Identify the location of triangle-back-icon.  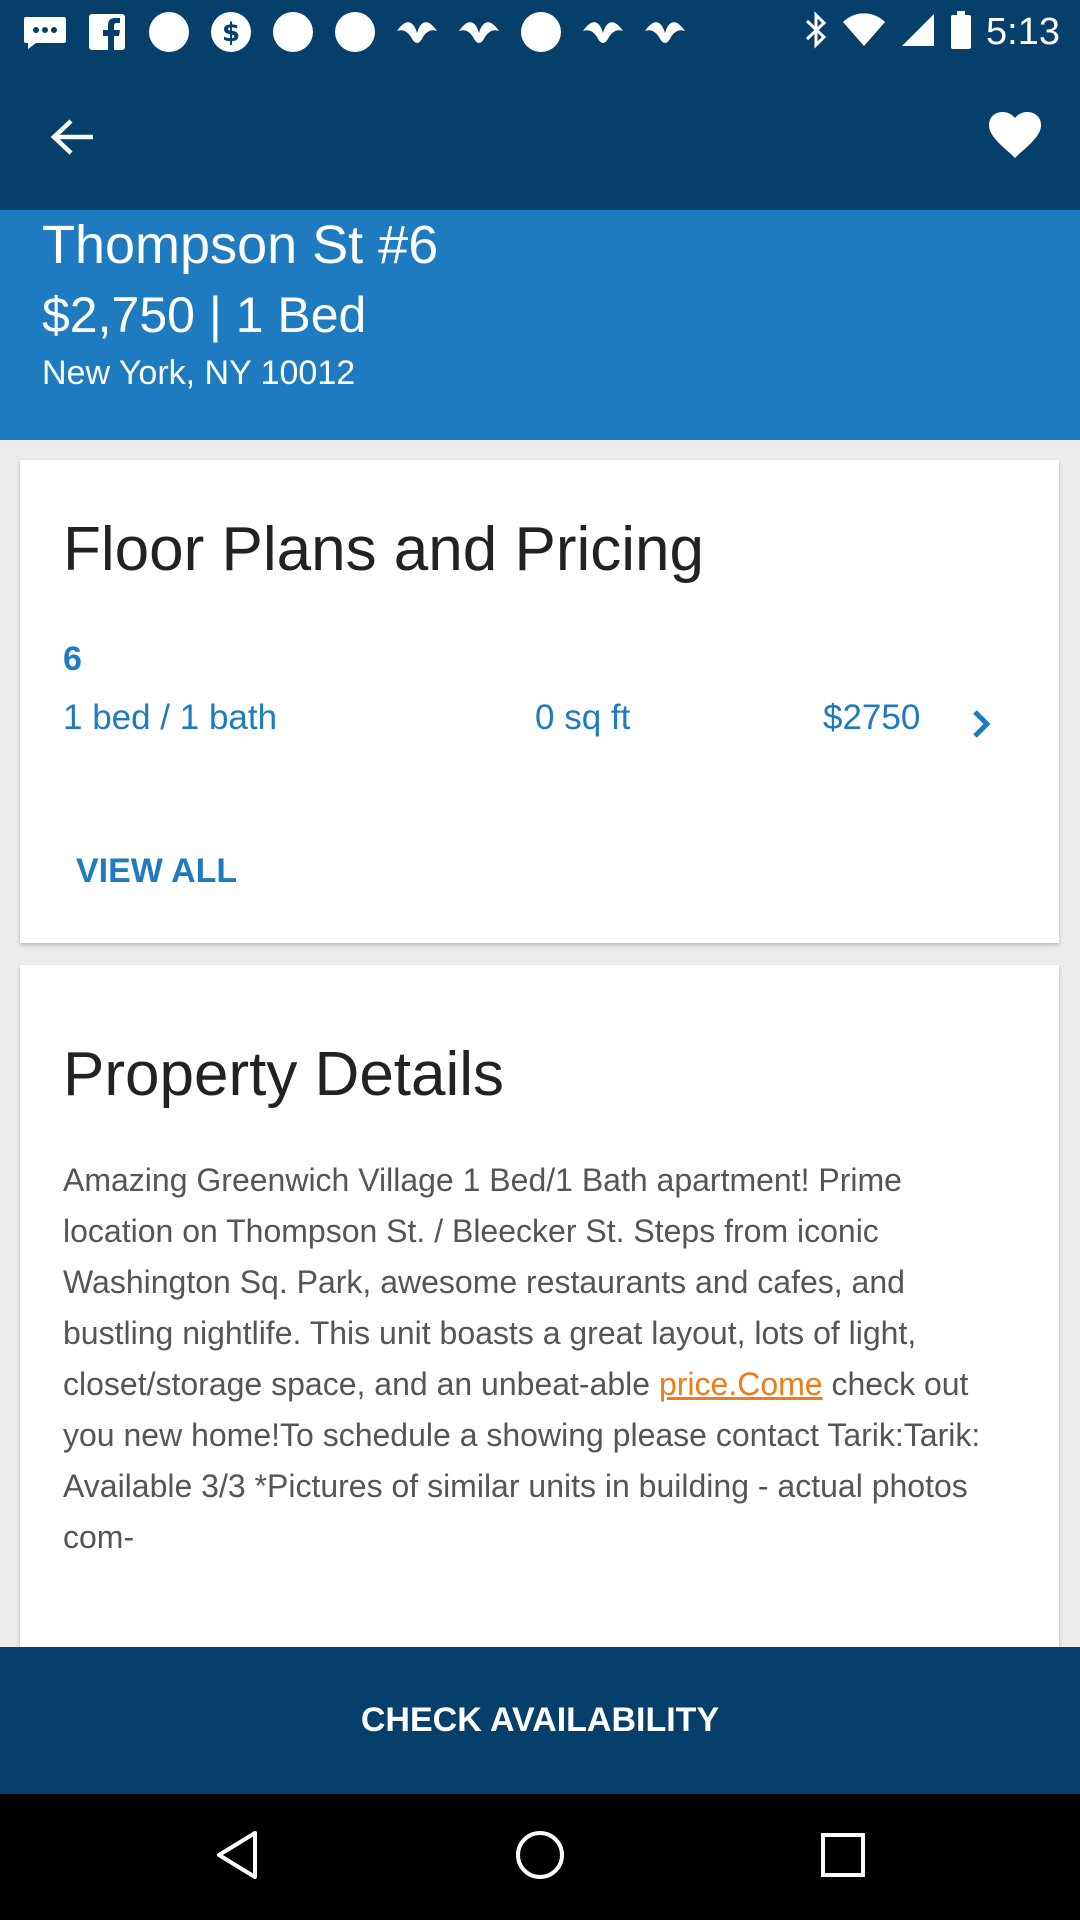
(237, 1857).